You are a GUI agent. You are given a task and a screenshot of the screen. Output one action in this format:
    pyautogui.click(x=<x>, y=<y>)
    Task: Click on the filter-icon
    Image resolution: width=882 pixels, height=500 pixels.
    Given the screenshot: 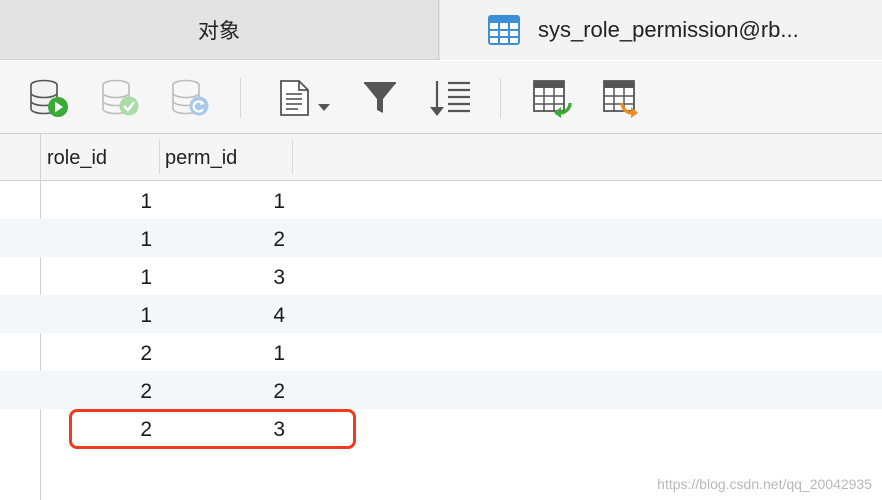 What is the action you would take?
    pyautogui.click(x=380, y=97)
    